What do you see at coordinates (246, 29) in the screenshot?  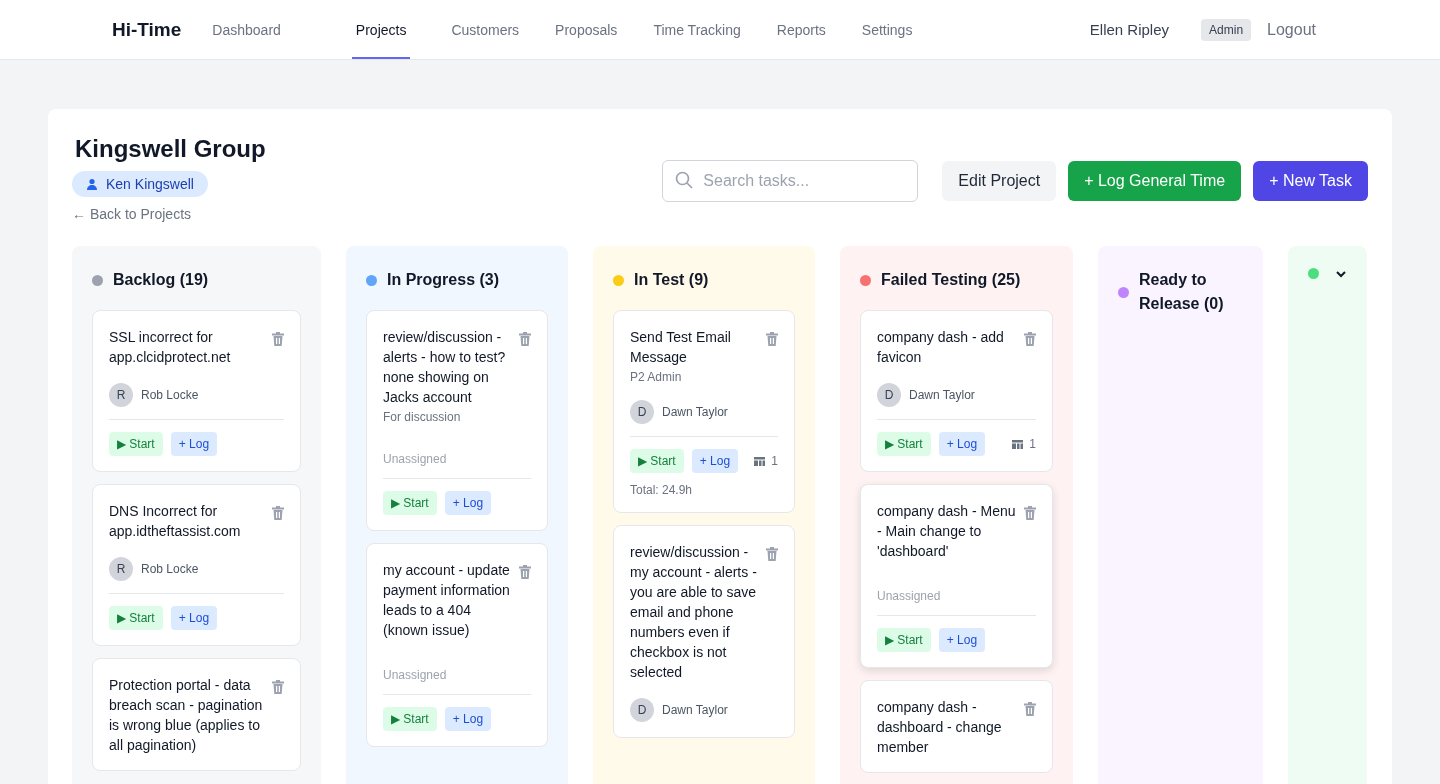 I see `nav-link: Dashboard` at bounding box center [246, 29].